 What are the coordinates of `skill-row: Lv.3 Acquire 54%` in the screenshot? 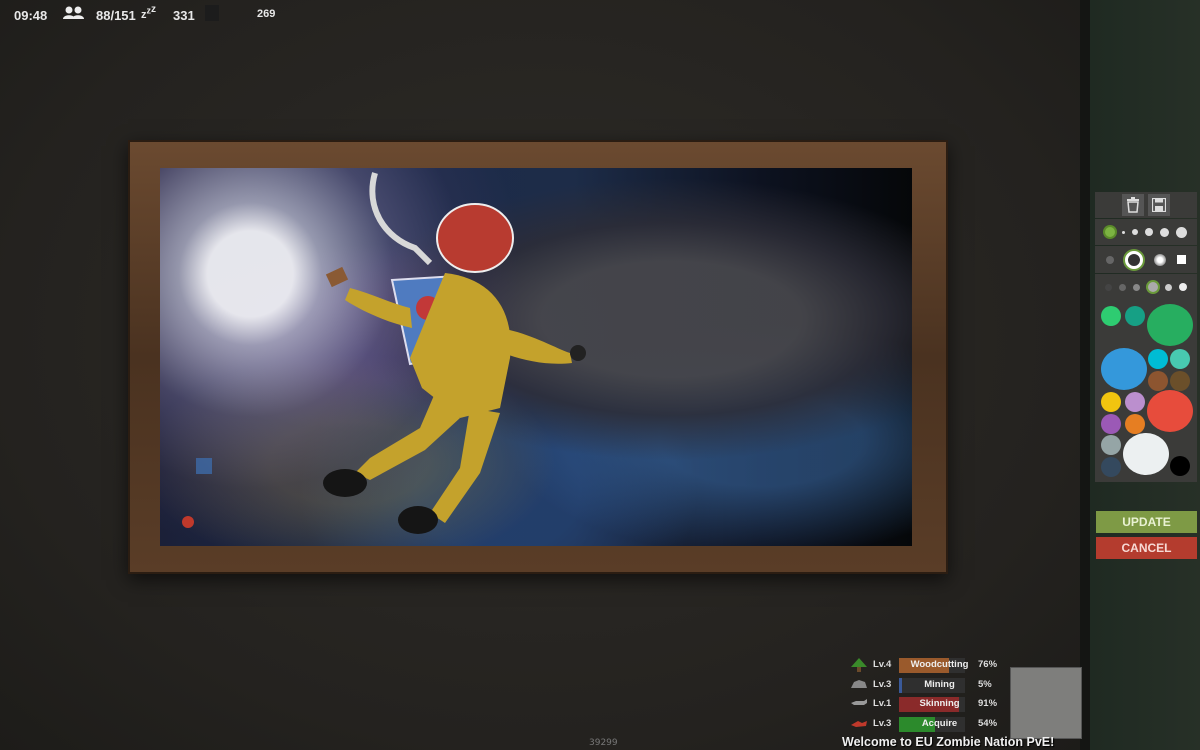 It's located at (926, 725).